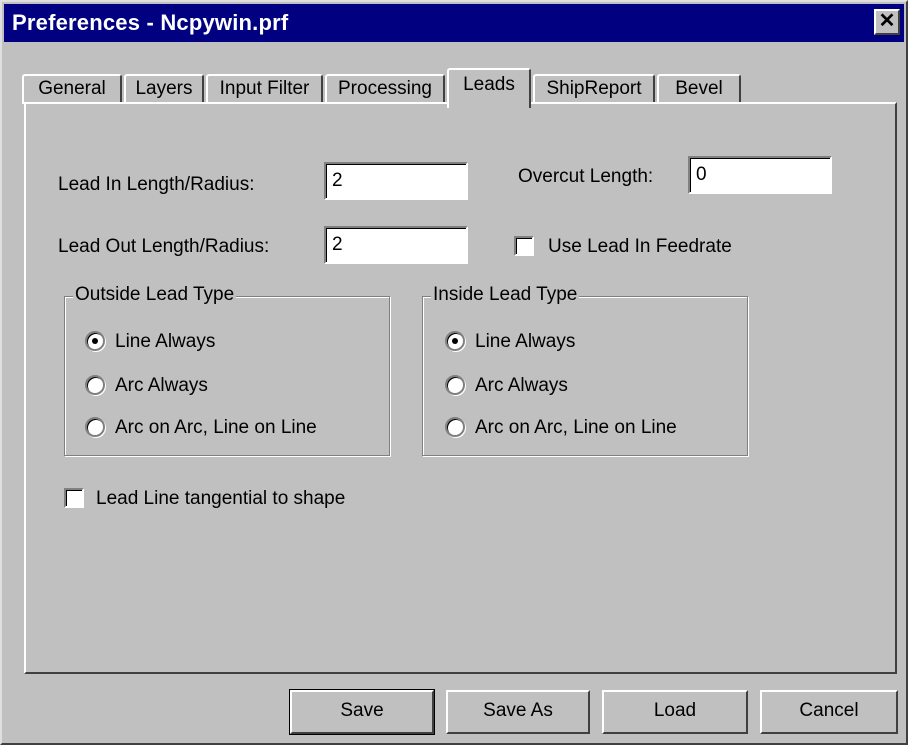 The image size is (908, 745). I want to click on tab-layers: Layers, so click(164, 89).